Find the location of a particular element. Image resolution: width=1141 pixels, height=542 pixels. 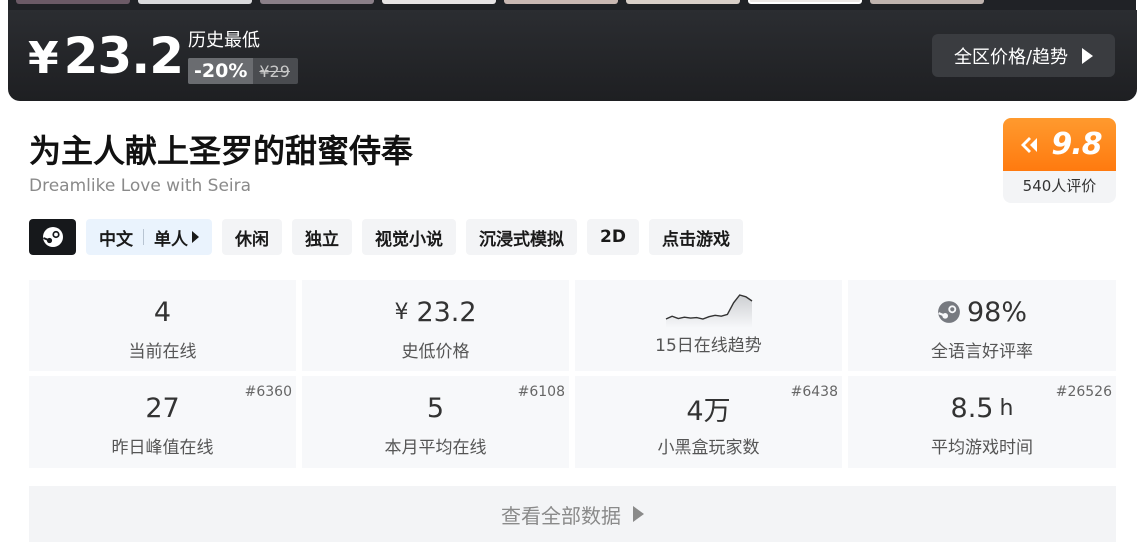

steam-platform-tag is located at coordinates (52, 237).